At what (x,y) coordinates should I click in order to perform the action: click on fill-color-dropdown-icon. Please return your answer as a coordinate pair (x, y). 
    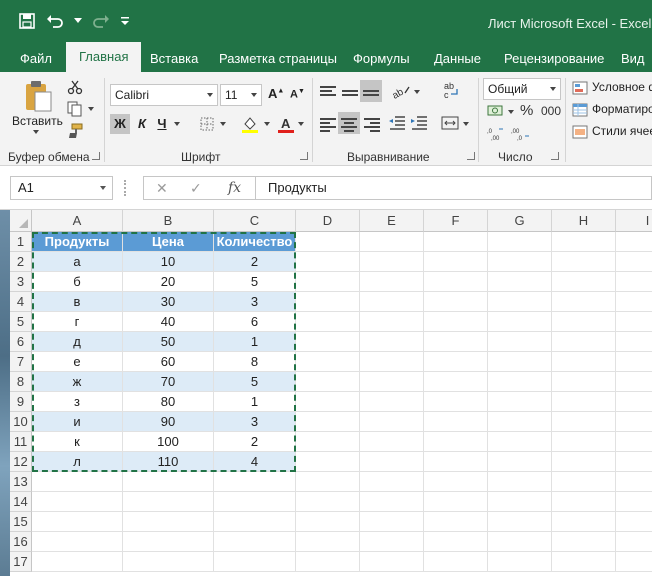
    Looking at the image, I should click on (267, 124).